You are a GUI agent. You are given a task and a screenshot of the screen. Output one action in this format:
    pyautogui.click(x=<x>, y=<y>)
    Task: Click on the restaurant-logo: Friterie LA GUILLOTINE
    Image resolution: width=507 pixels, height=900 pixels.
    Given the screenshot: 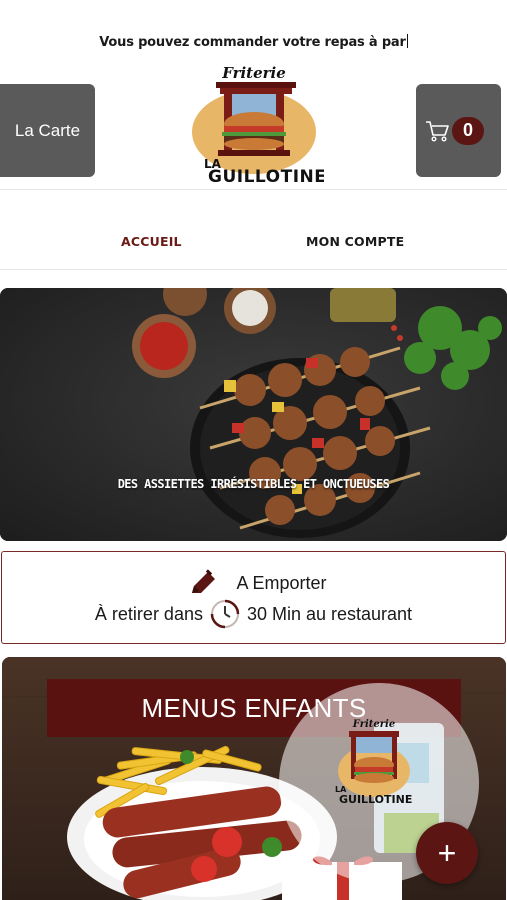 What is the action you would take?
    pyautogui.click(x=255, y=126)
    